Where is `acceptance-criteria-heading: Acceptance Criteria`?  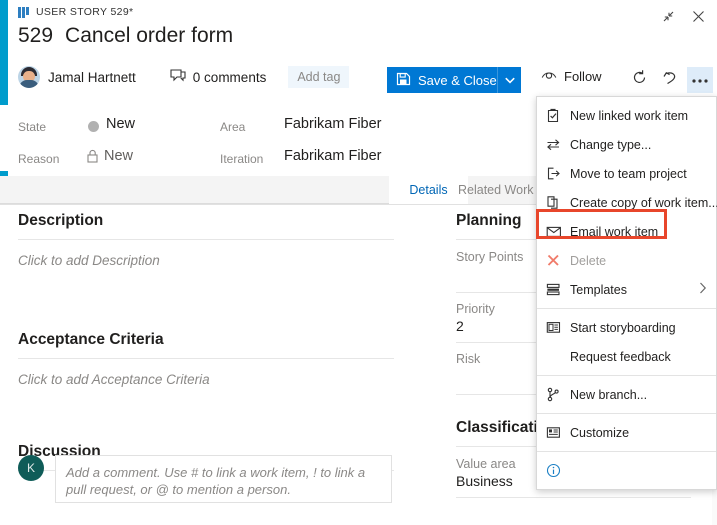 acceptance-criteria-heading: Acceptance Criteria is located at coordinates (91, 339).